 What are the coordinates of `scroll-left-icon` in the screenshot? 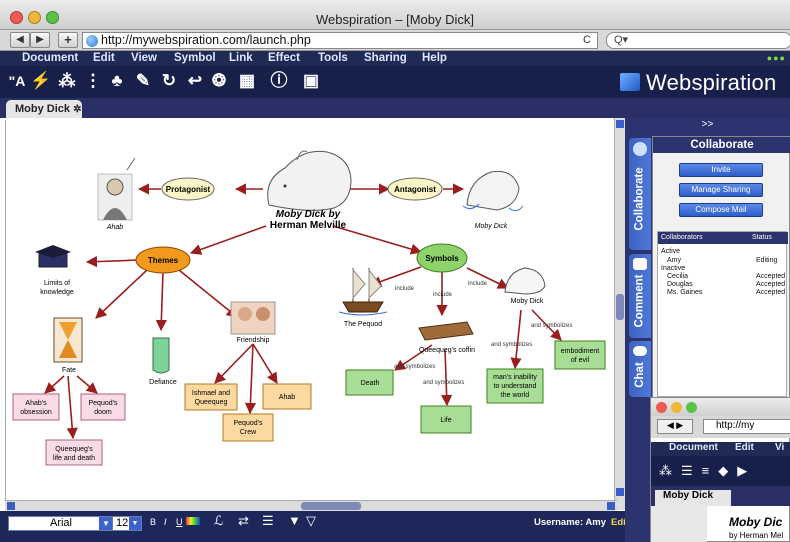 It's located at (11, 506).